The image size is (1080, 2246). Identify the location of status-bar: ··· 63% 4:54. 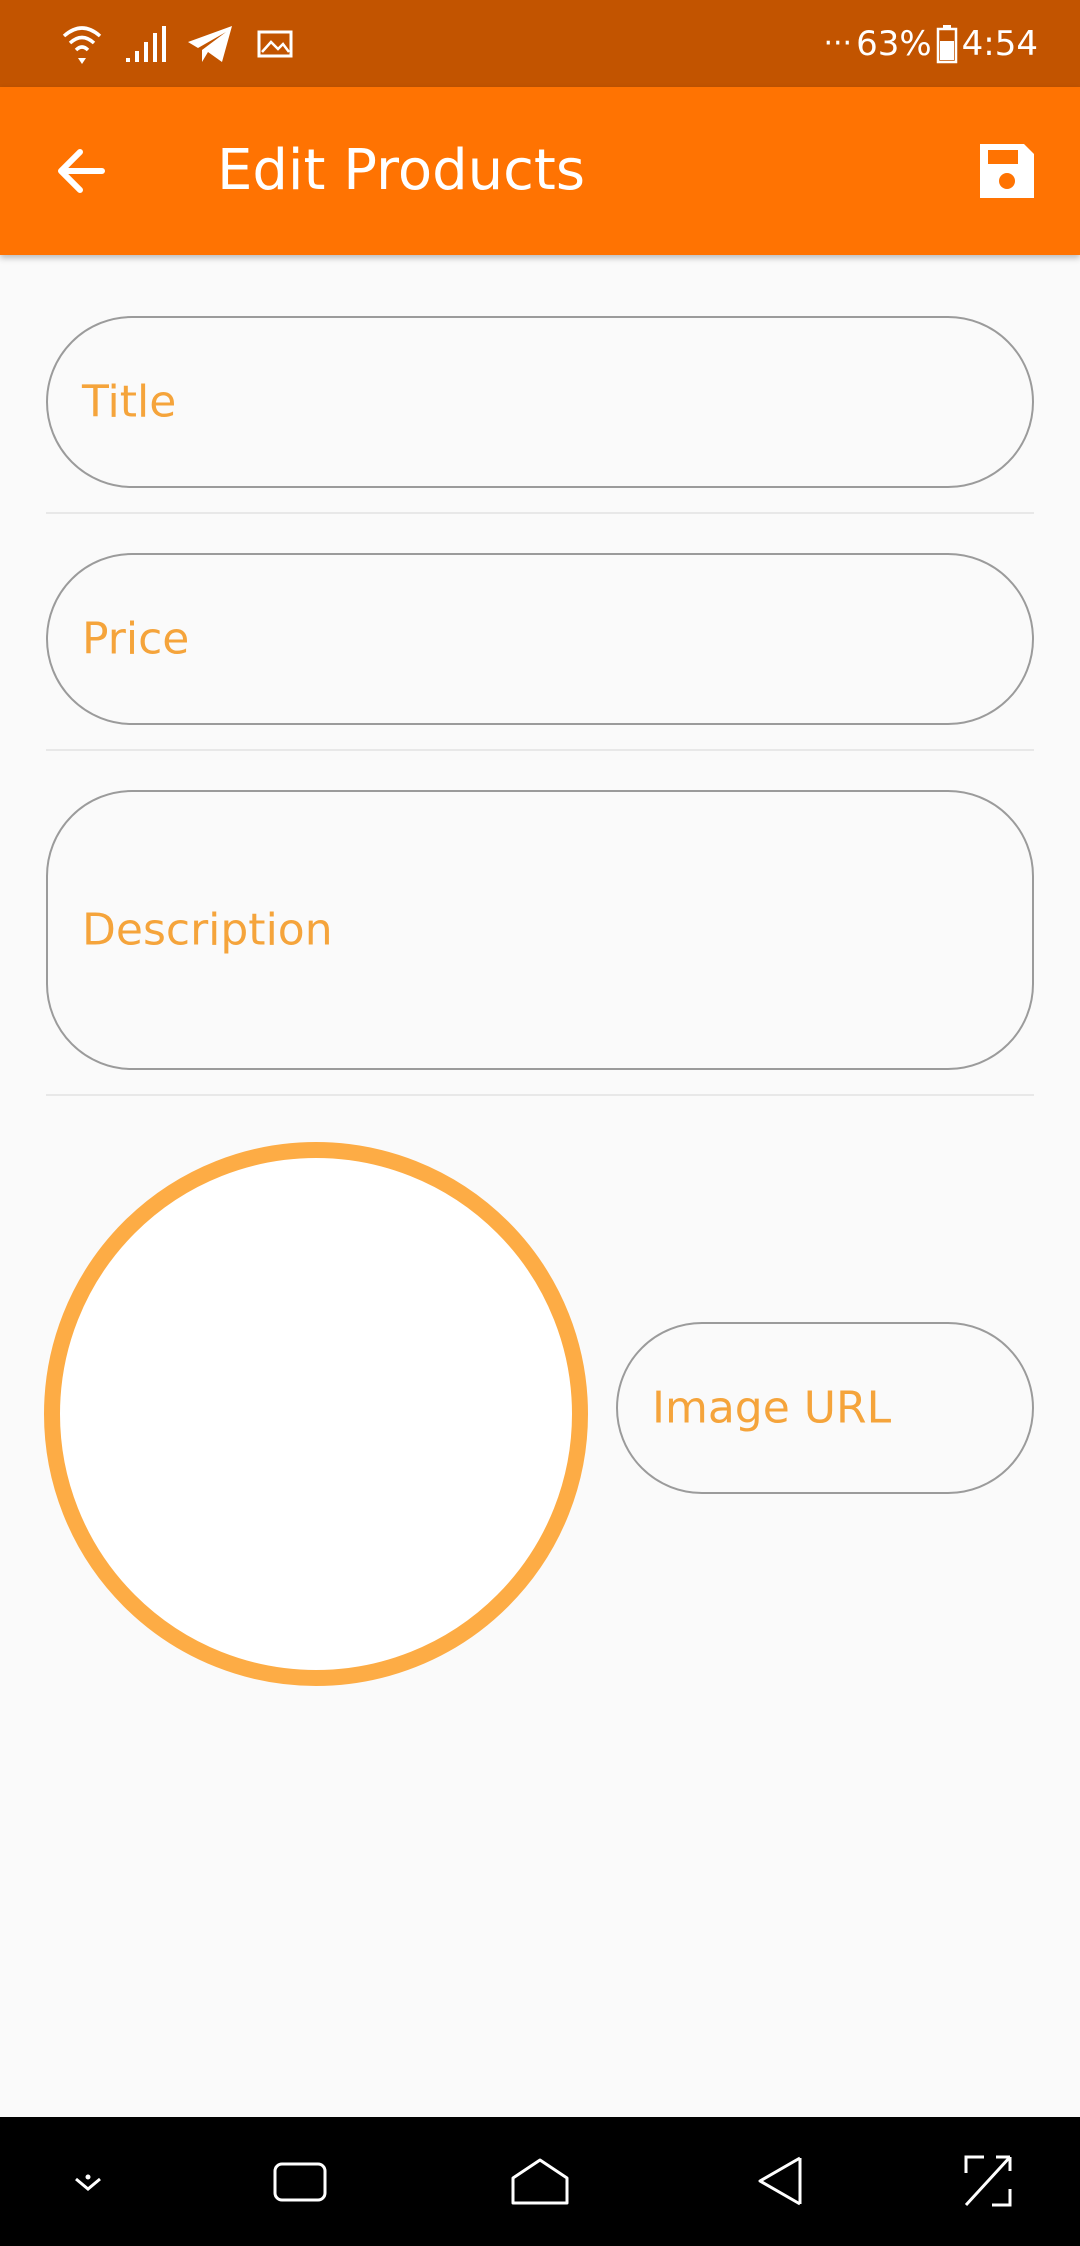
(540, 43).